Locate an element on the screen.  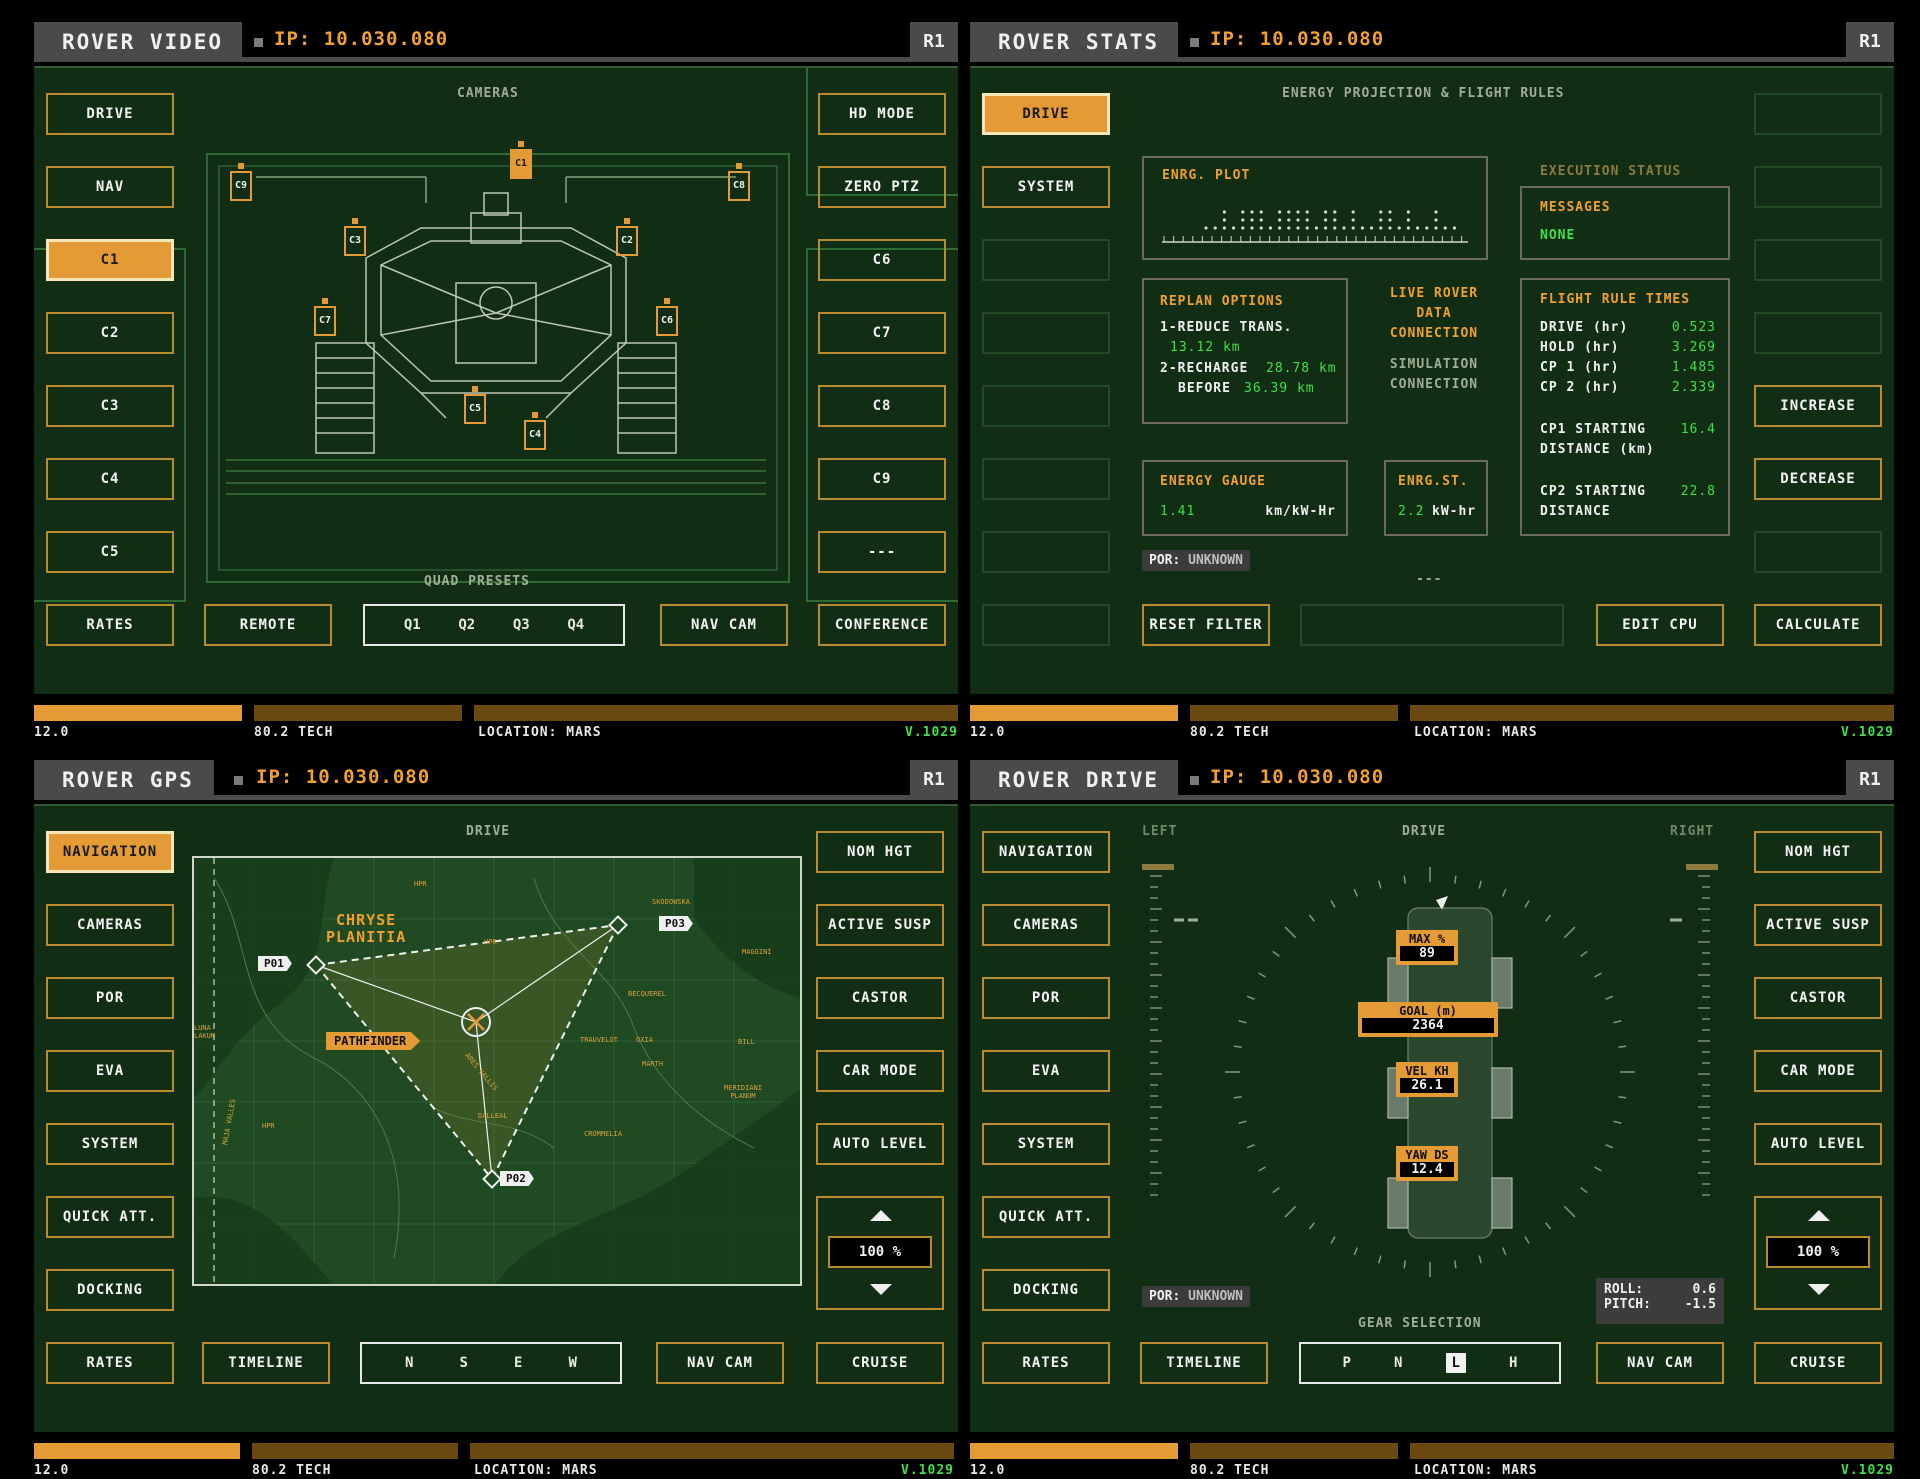
nav-button: NAV is located at coordinates (110, 187).